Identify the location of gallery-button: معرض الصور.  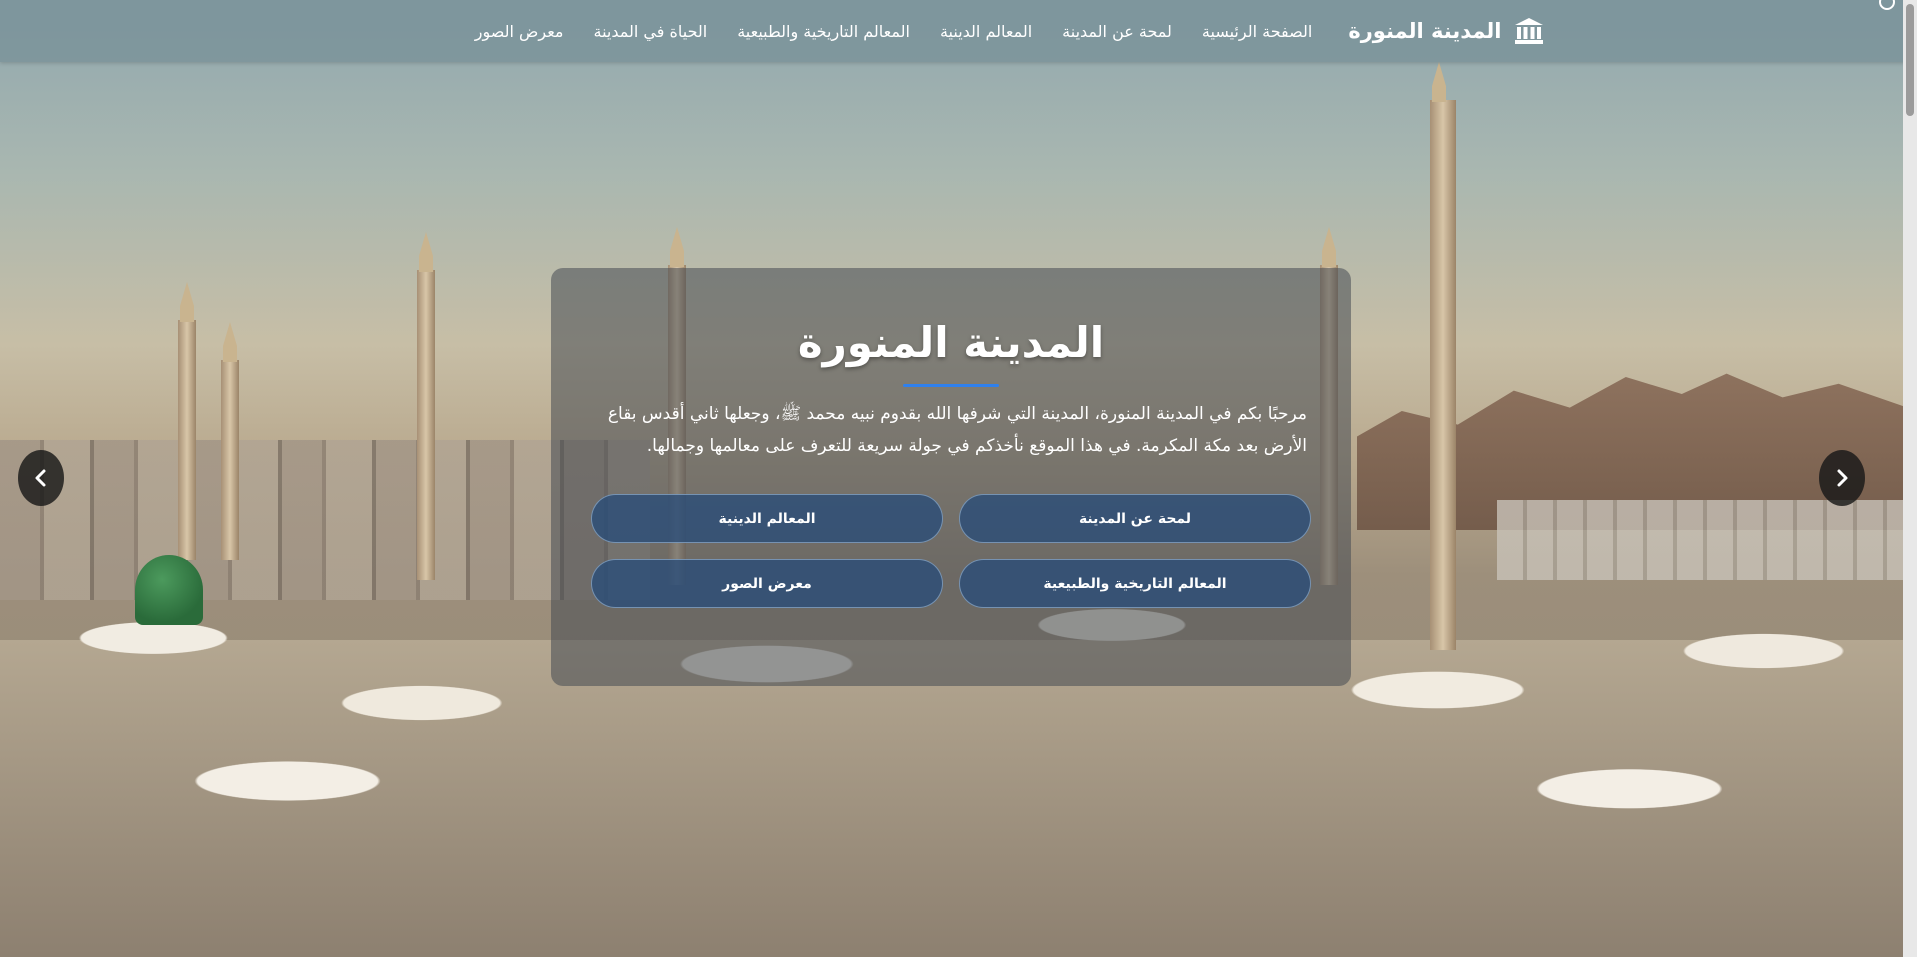
(767, 584).